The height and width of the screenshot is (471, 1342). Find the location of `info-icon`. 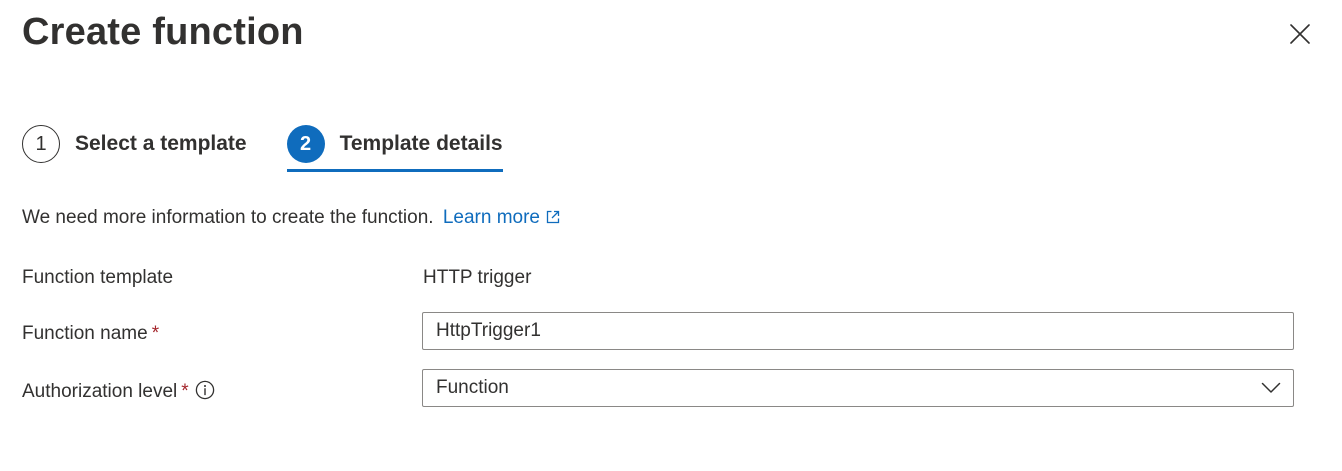

info-icon is located at coordinates (205, 390).